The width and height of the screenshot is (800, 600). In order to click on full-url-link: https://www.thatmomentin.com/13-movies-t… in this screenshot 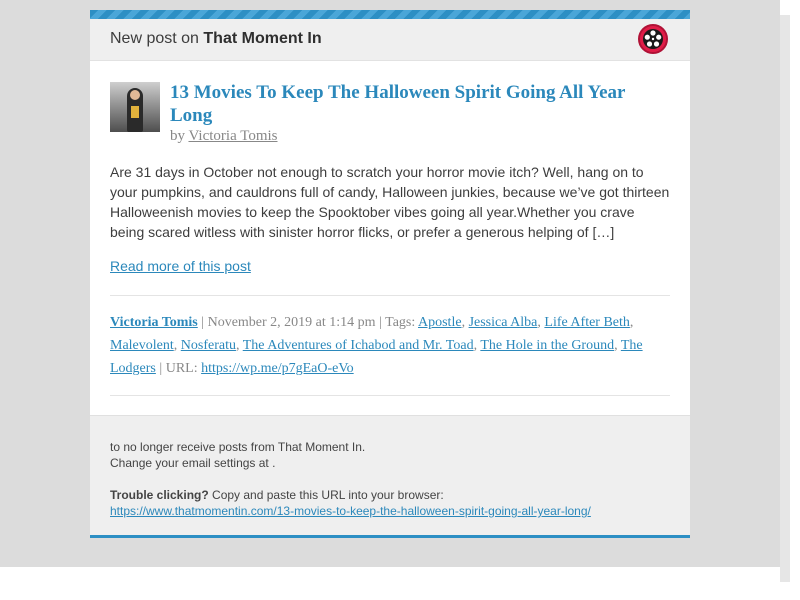, I will do `click(350, 511)`.